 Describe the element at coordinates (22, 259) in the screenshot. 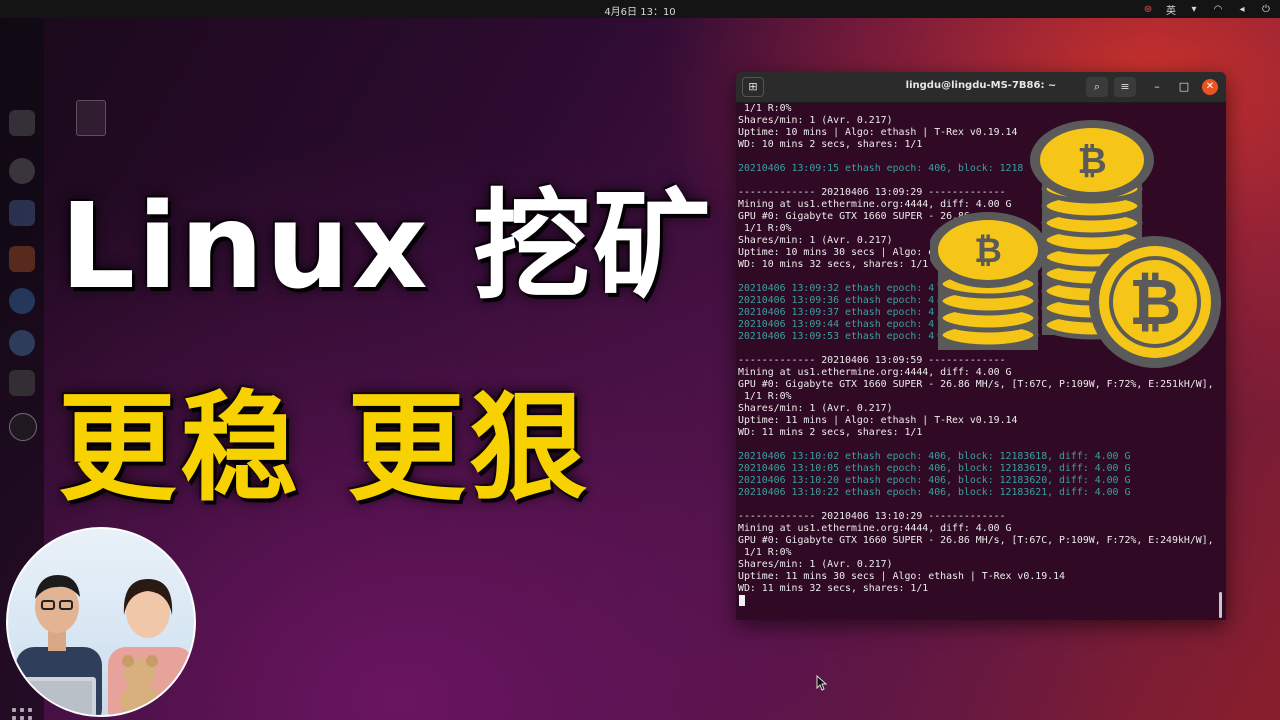

I see `software-icon` at that location.